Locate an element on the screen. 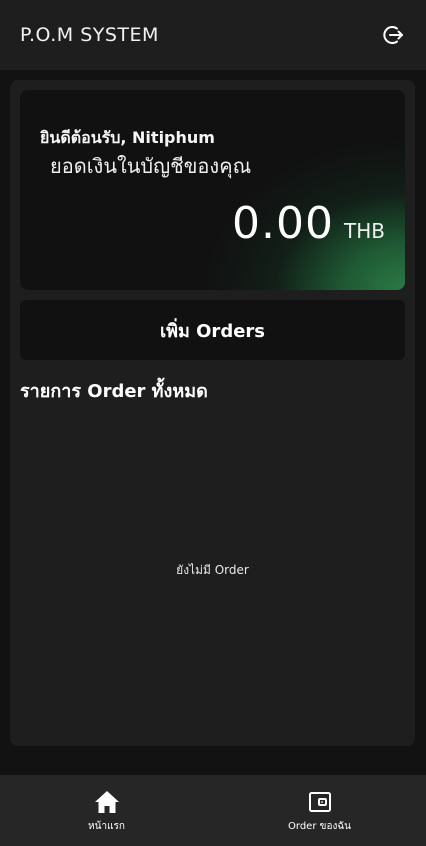 The height and width of the screenshot is (846, 426). nav-label-my-orders: Order ของฉัน is located at coordinates (319, 826).